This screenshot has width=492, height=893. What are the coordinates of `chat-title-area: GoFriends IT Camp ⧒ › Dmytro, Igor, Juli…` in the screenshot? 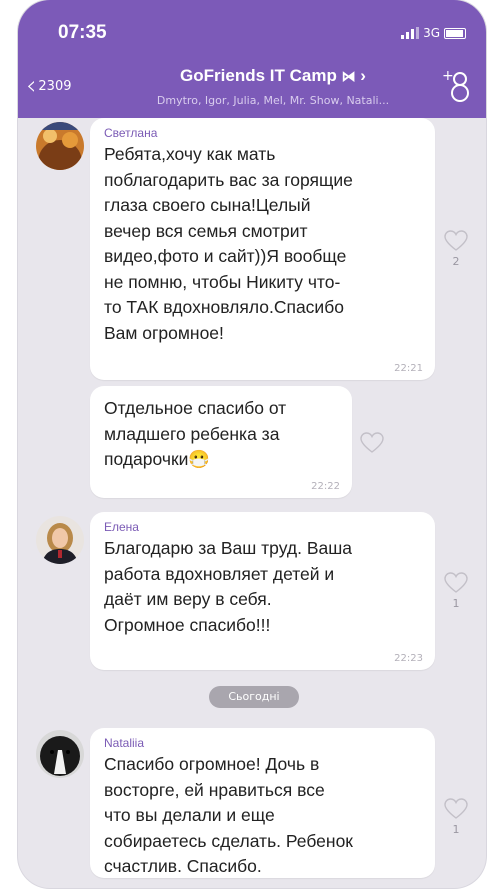 It's located at (273, 86).